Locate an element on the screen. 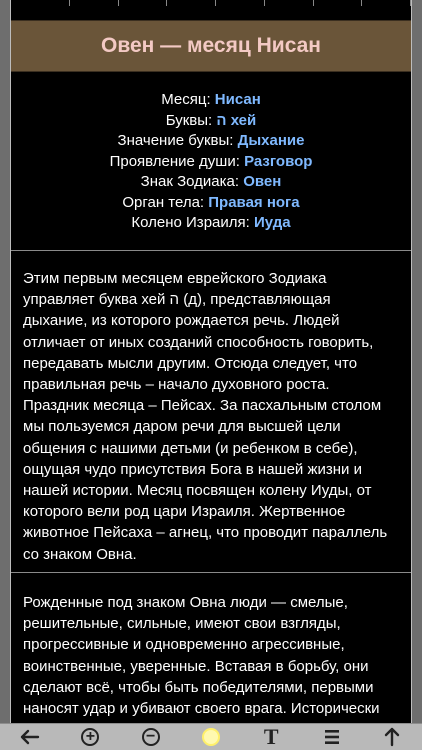 Image resolution: width=422 pixels, height=750 pixels. info-row-body-organ: Орган тела: Правая нога is located at coordinates (211, 202).